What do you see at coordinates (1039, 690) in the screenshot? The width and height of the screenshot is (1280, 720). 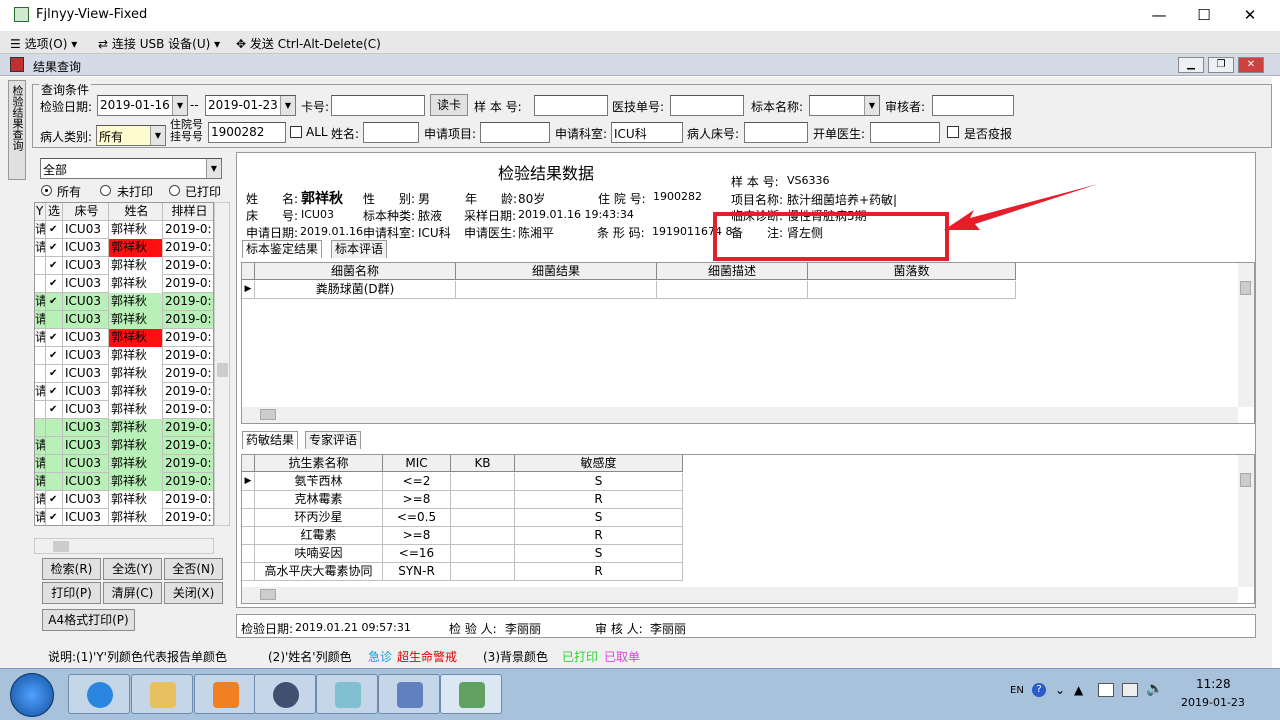 I see `help-icon: ?` at bounding box center [1039, 690].